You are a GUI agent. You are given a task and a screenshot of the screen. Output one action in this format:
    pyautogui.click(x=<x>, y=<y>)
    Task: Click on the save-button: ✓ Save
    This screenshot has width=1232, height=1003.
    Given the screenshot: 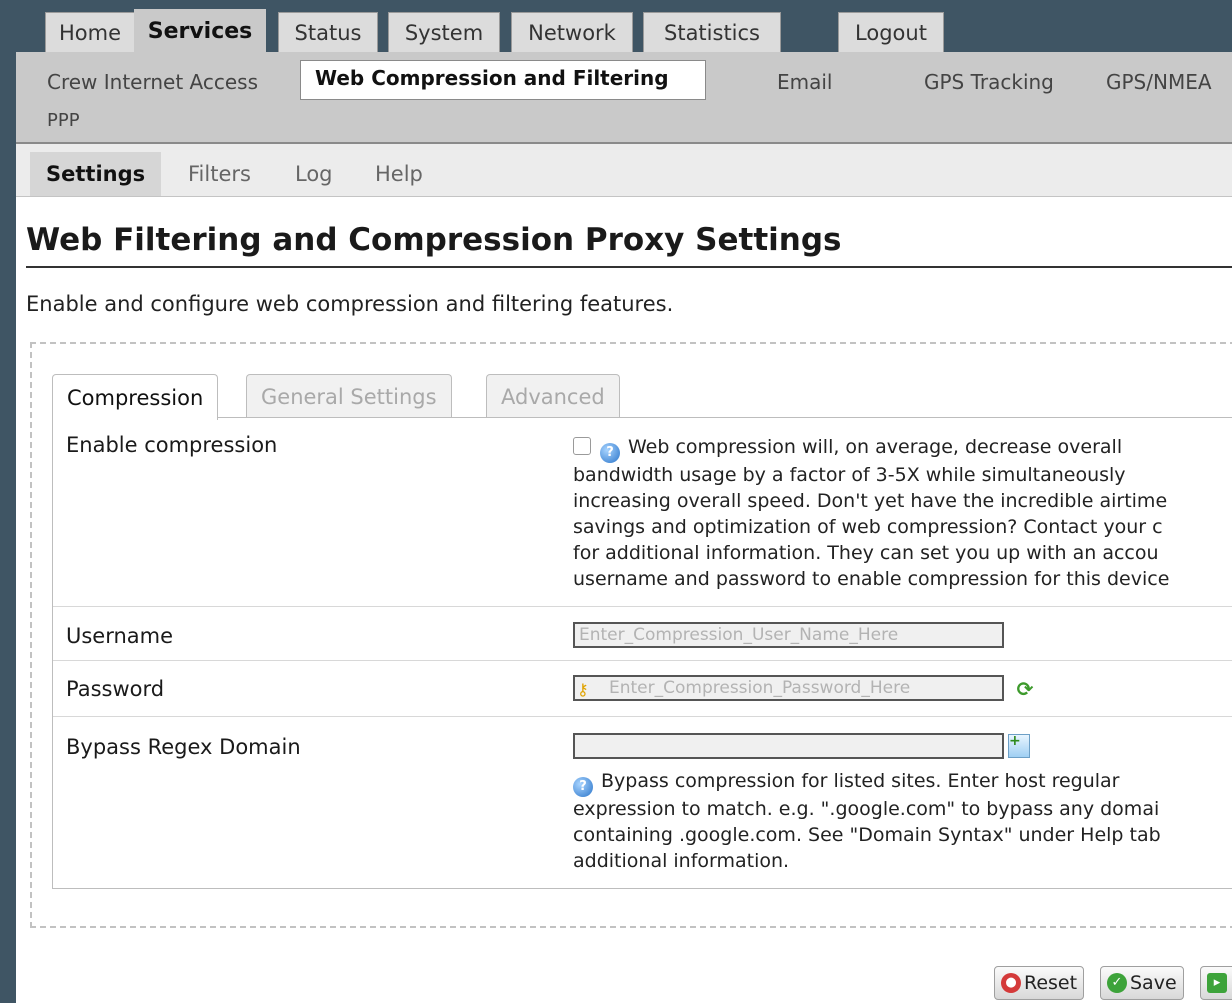 What is the action you would take?
    pyautogui.click(x=1142, y=983)
    